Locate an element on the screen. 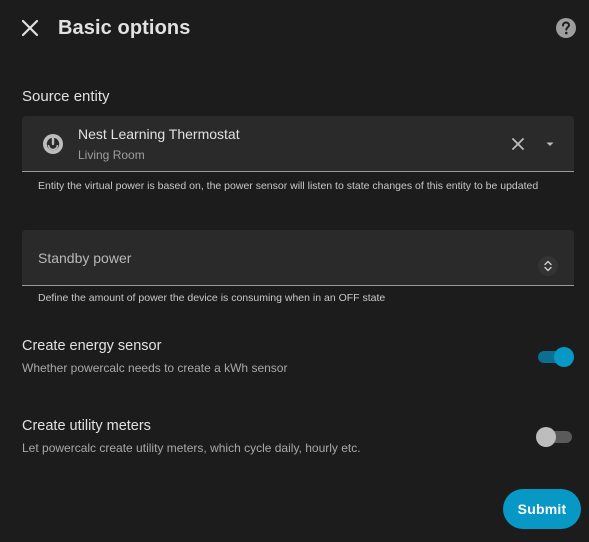  close-icon is located at coordinates (30, 28).